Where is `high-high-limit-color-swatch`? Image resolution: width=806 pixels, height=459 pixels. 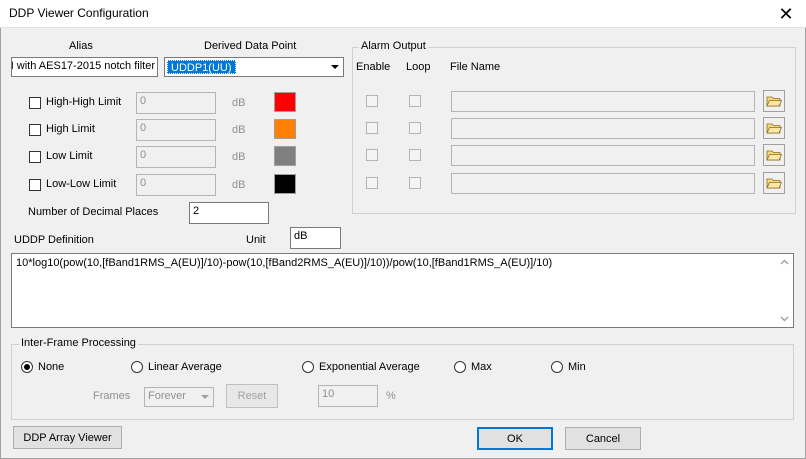 high-high-limit-color-swatch is located at coordinates (285, 102).